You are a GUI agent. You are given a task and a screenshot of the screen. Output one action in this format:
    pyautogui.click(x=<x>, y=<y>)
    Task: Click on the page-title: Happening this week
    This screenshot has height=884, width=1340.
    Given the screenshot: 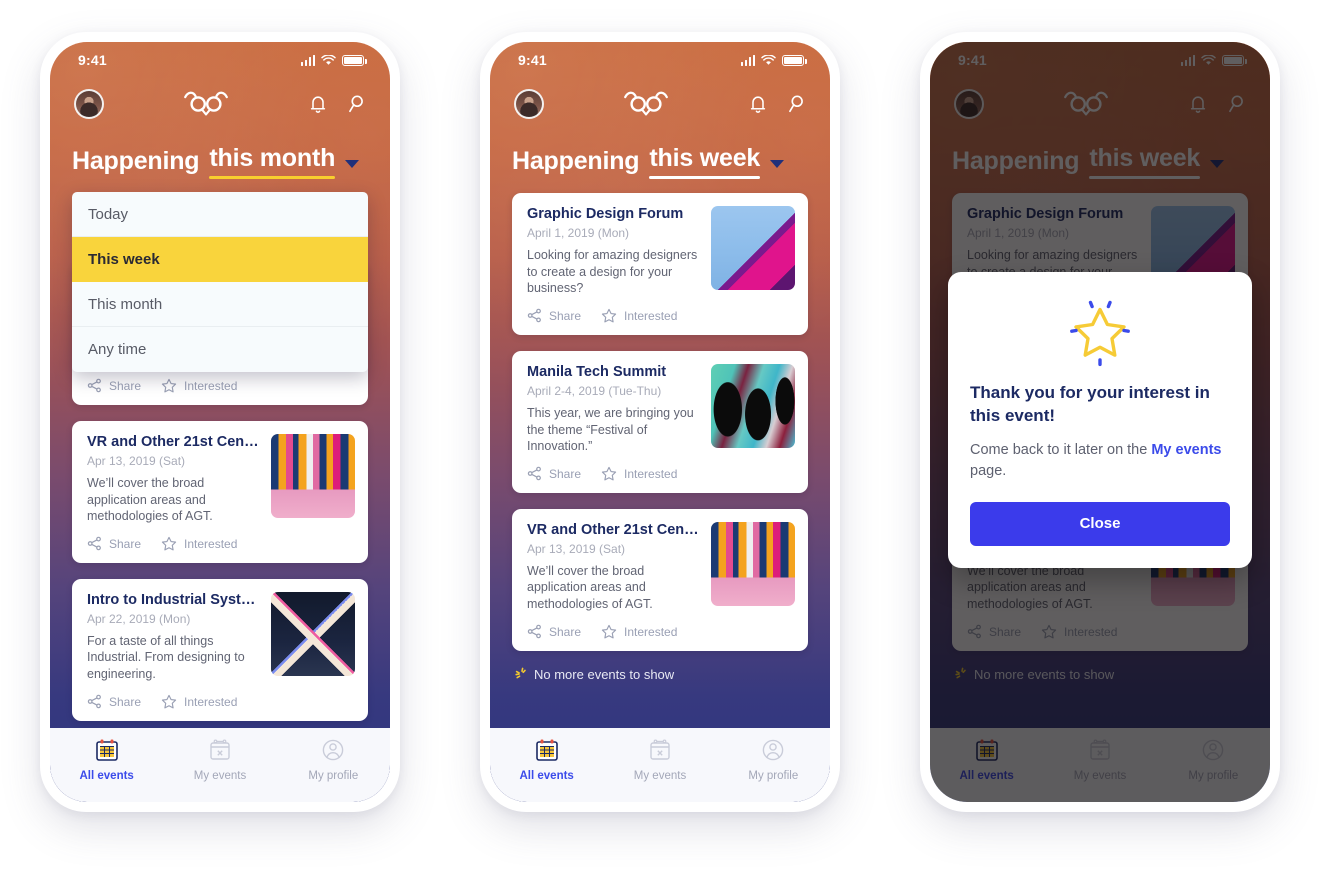 What is the action you would take?
    pyautogui.click(x=660, y=154)
    